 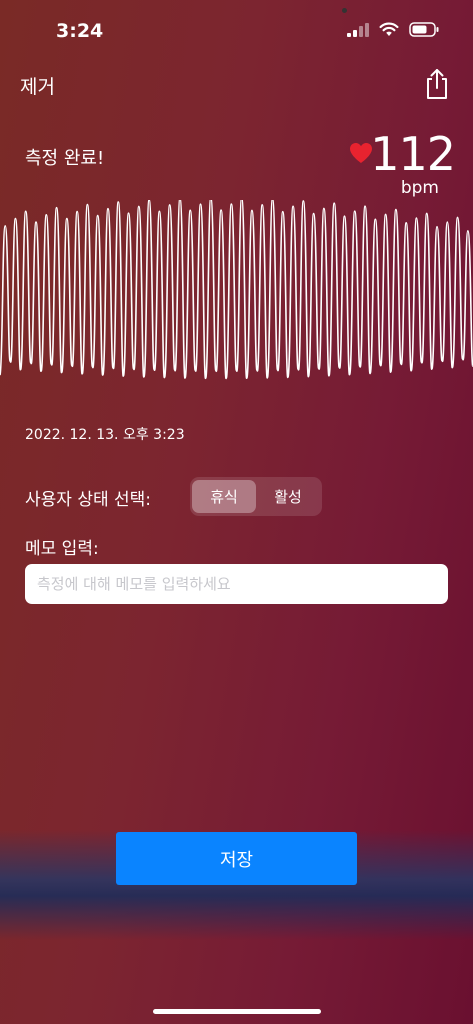 What do you see at coordinates (105, 435) in the screenshot?
I see `measurement-timestamp: 2022. 12. 13. 오후 3:23` at bounding box center [105, 435].